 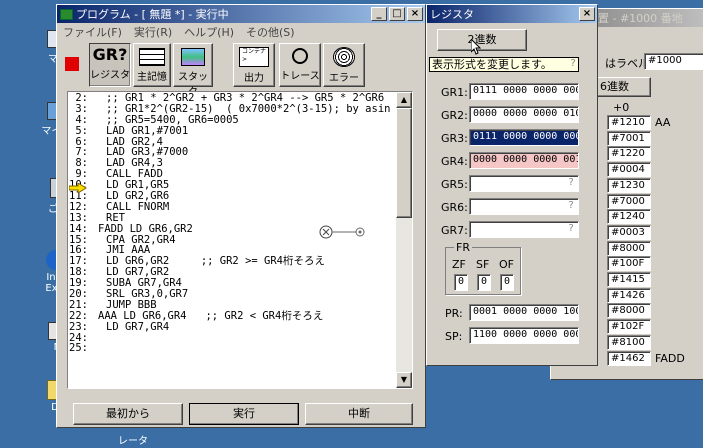 What do you see at coordinates (629, 358) in the screenshot?
I see `memory-cell: #1462` at bounding box center [629, 358].